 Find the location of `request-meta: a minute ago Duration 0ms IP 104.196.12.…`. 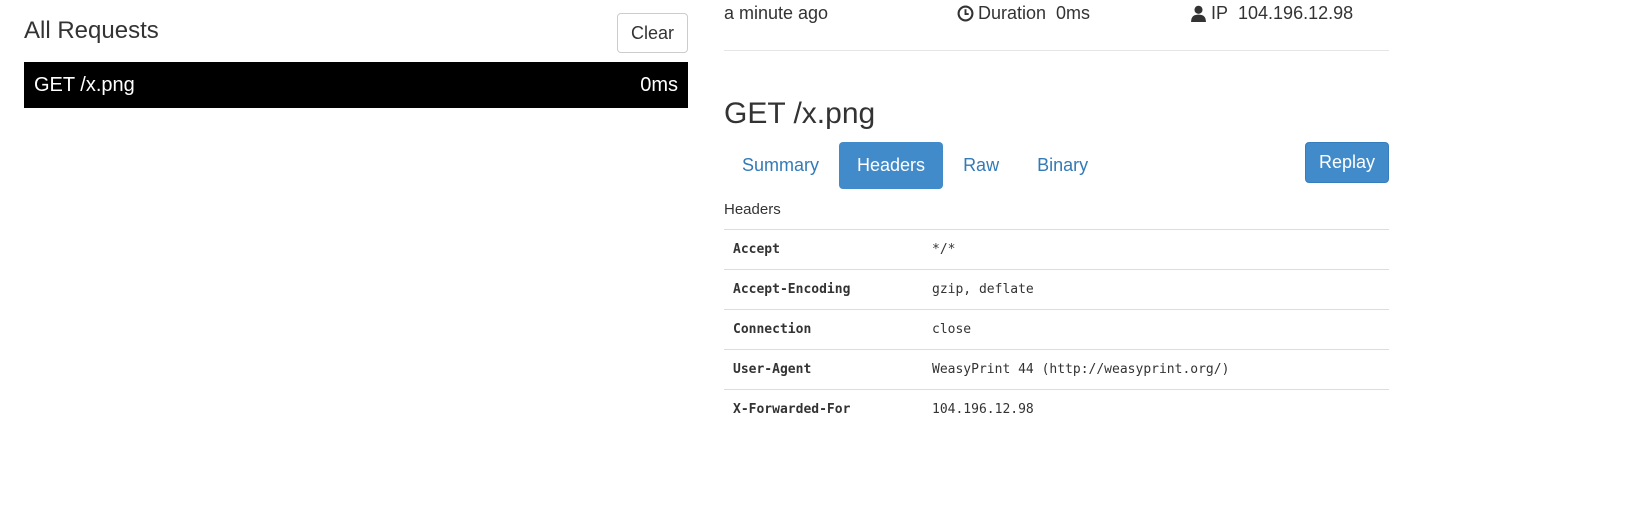

request-meta: a minute ago Duration 0ms IP 104.196.12.… is located at coordinates (1056, 14).